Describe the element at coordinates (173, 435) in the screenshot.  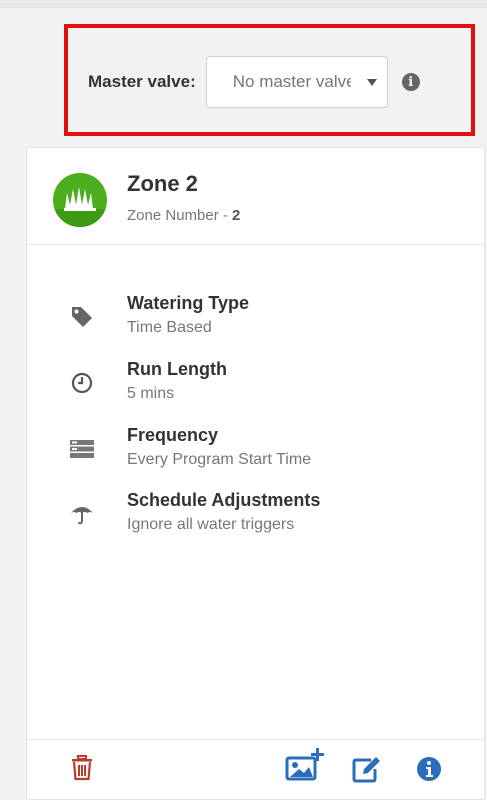
I see `detail-title: Frequency` at that location.